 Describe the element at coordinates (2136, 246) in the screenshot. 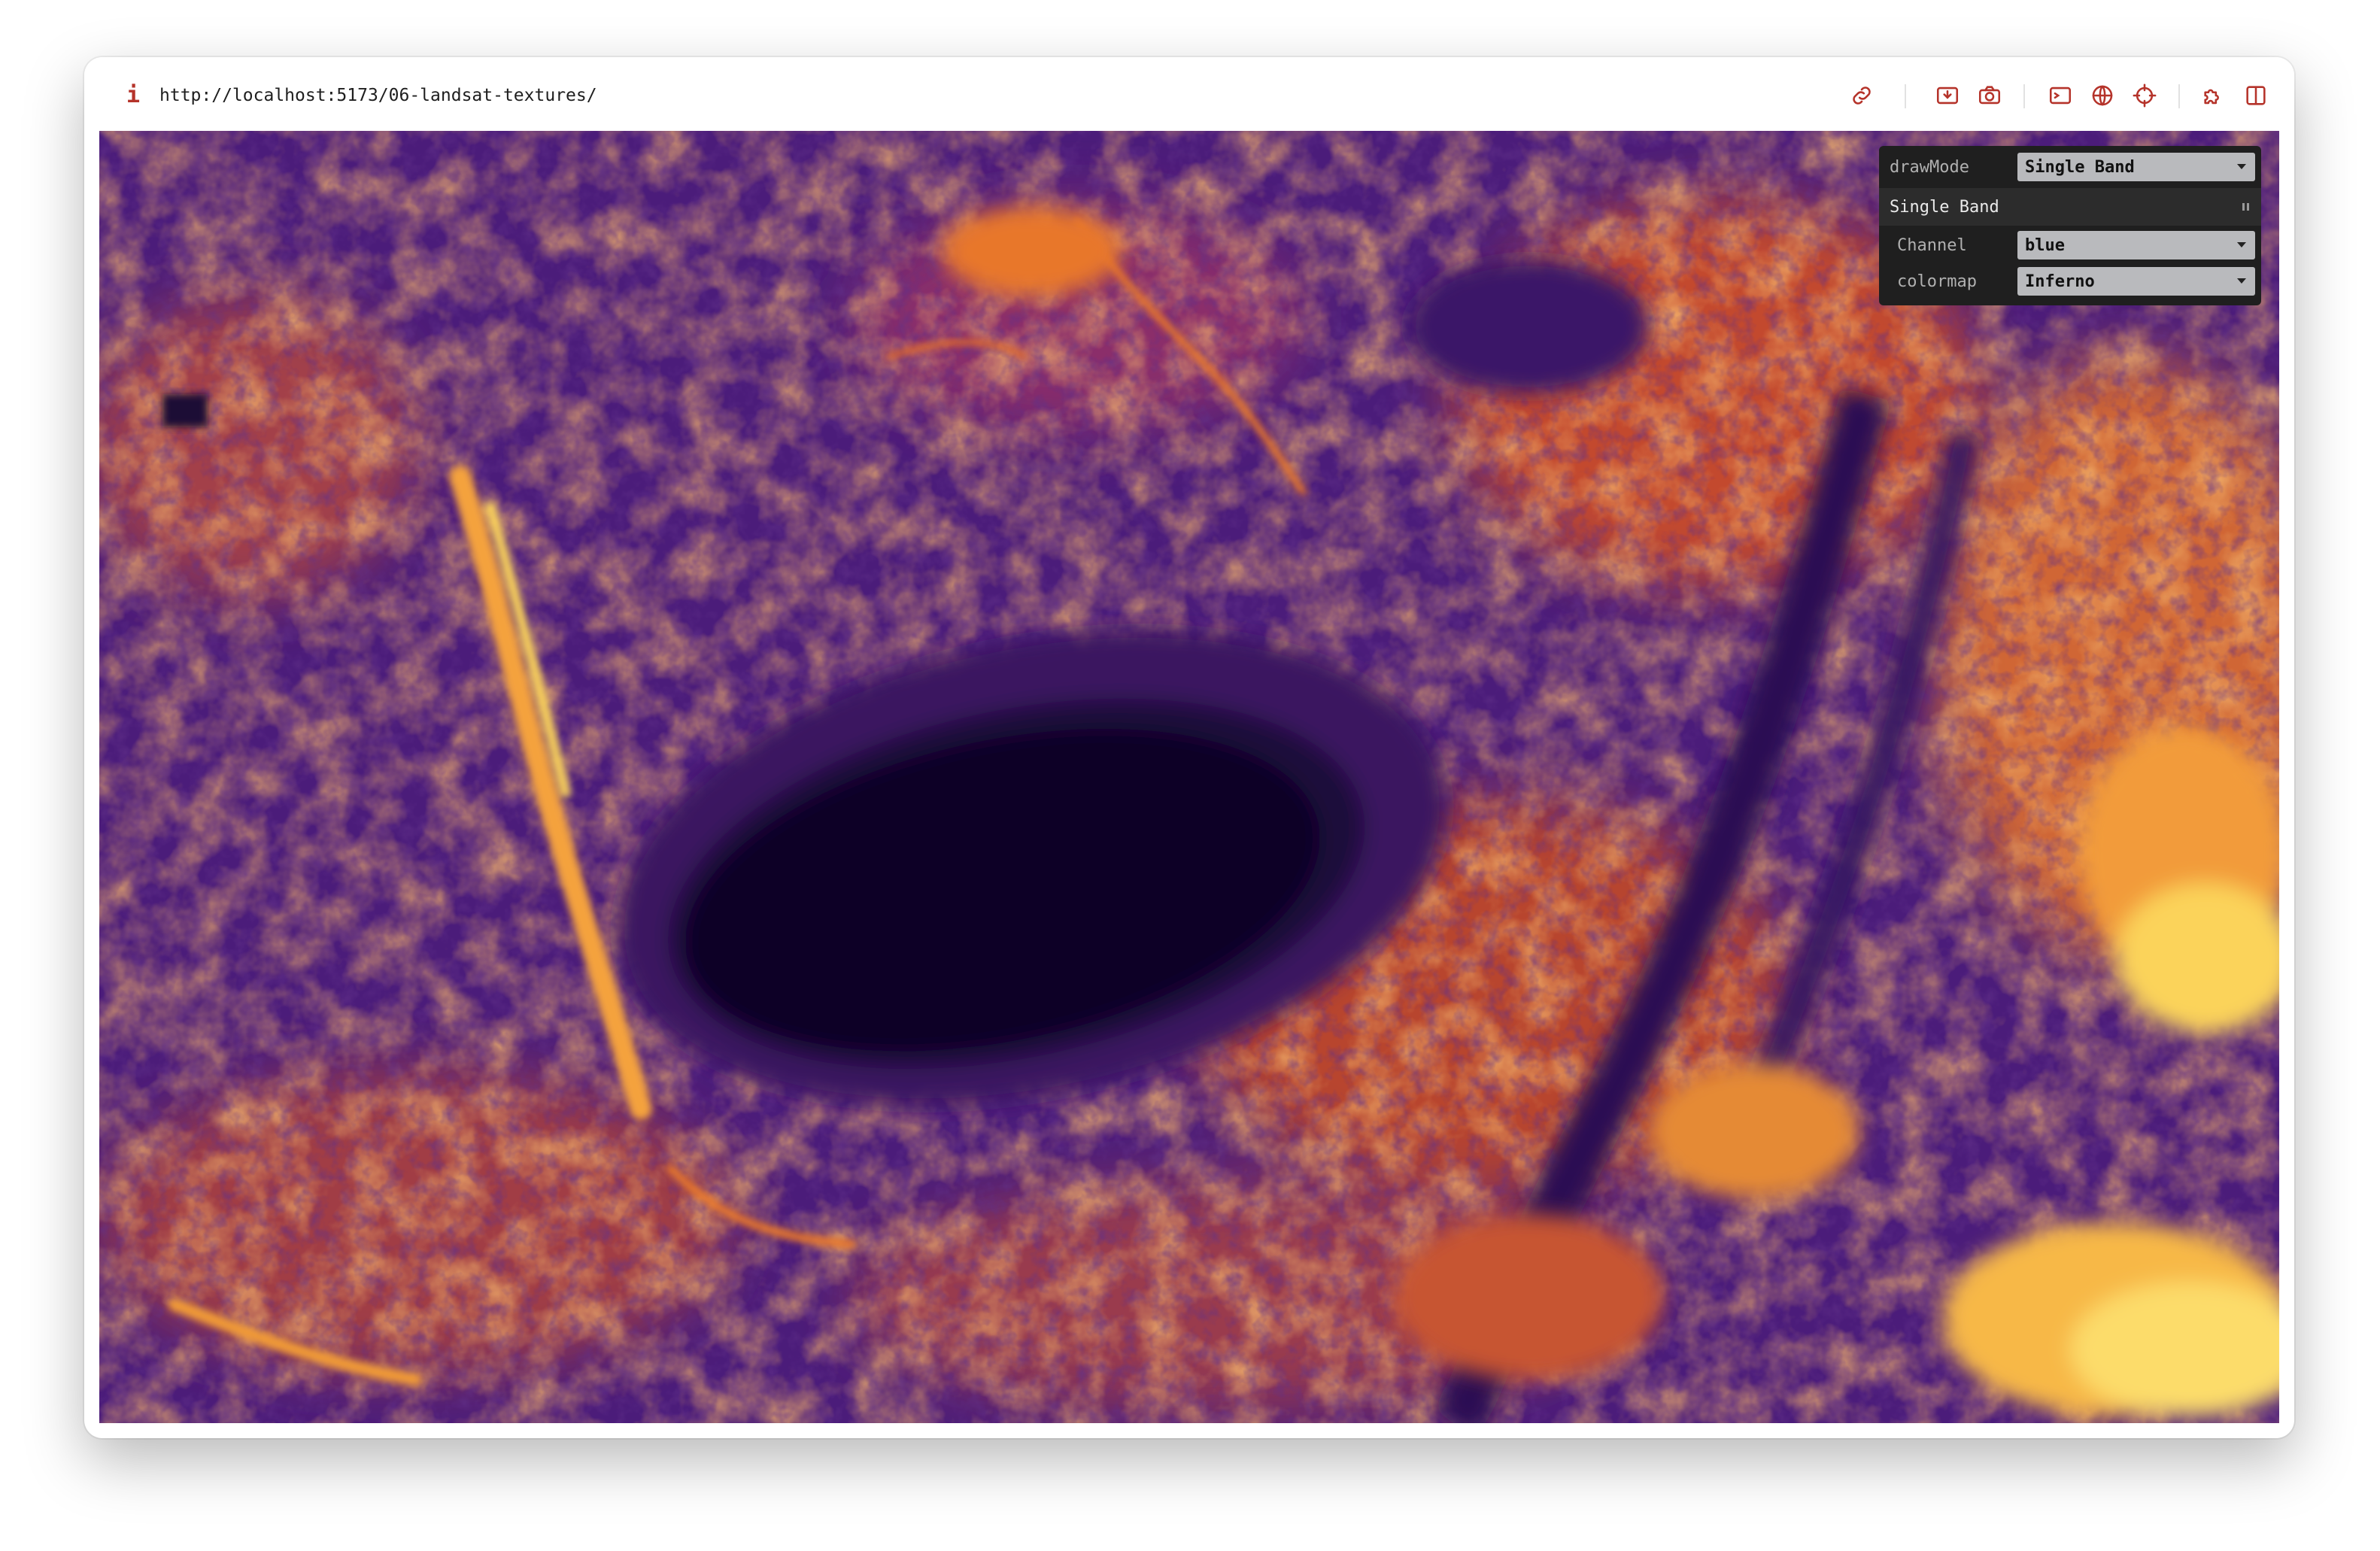

I see `channel-select: blue` at that location.